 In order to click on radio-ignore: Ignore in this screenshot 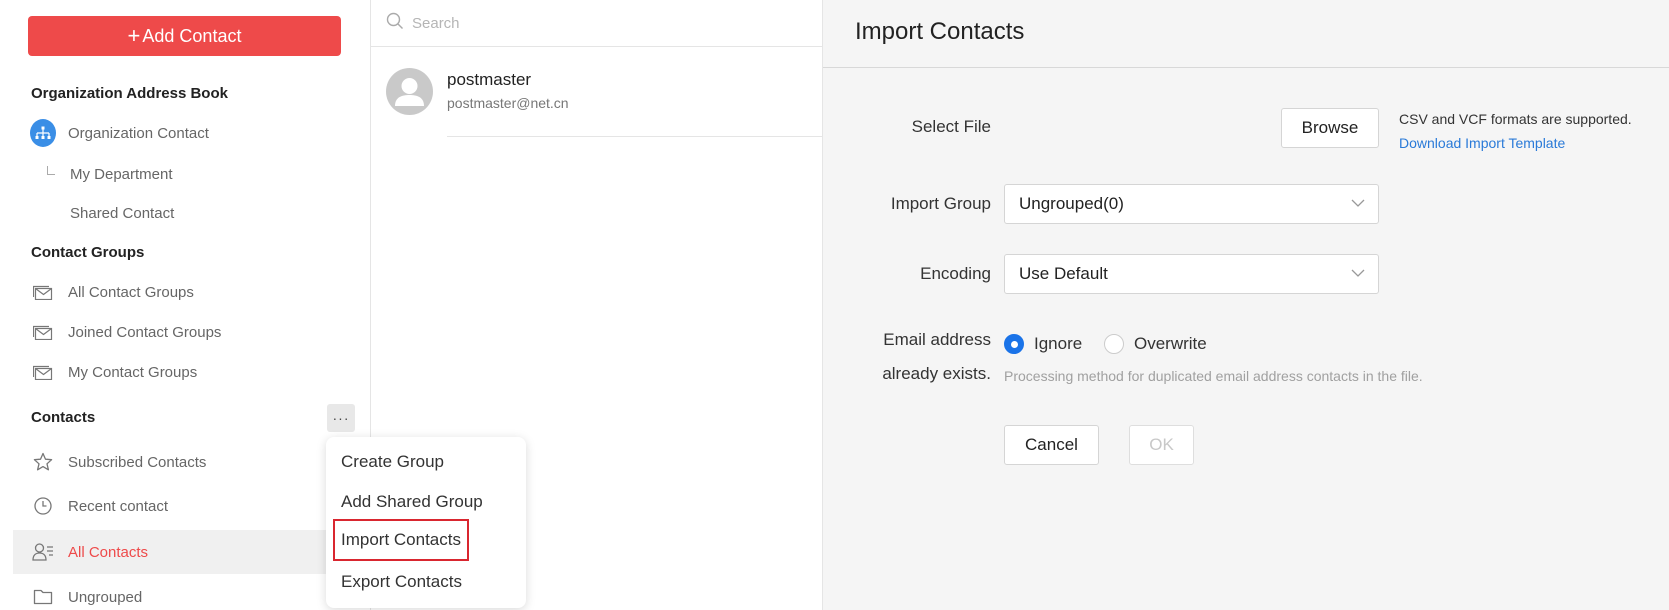, I will do `click(1043, 344)`.